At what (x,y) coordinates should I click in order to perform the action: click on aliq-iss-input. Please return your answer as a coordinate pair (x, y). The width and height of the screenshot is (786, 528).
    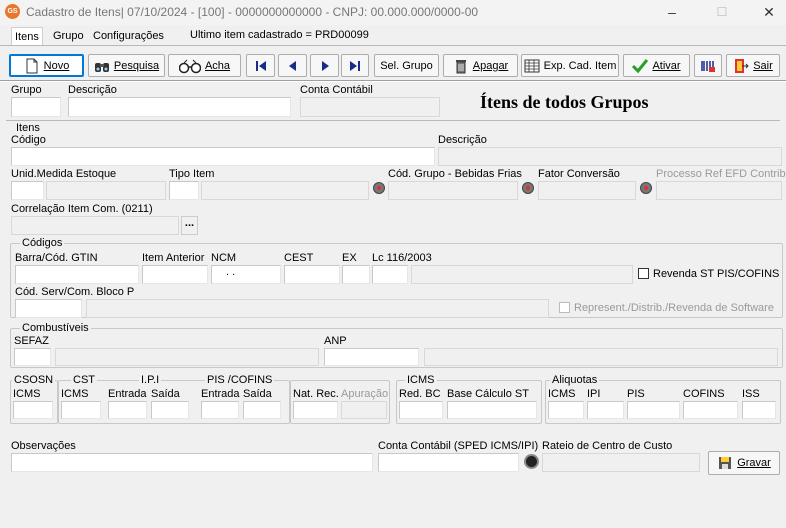
    Looking at the image, I should click on (759, 410).